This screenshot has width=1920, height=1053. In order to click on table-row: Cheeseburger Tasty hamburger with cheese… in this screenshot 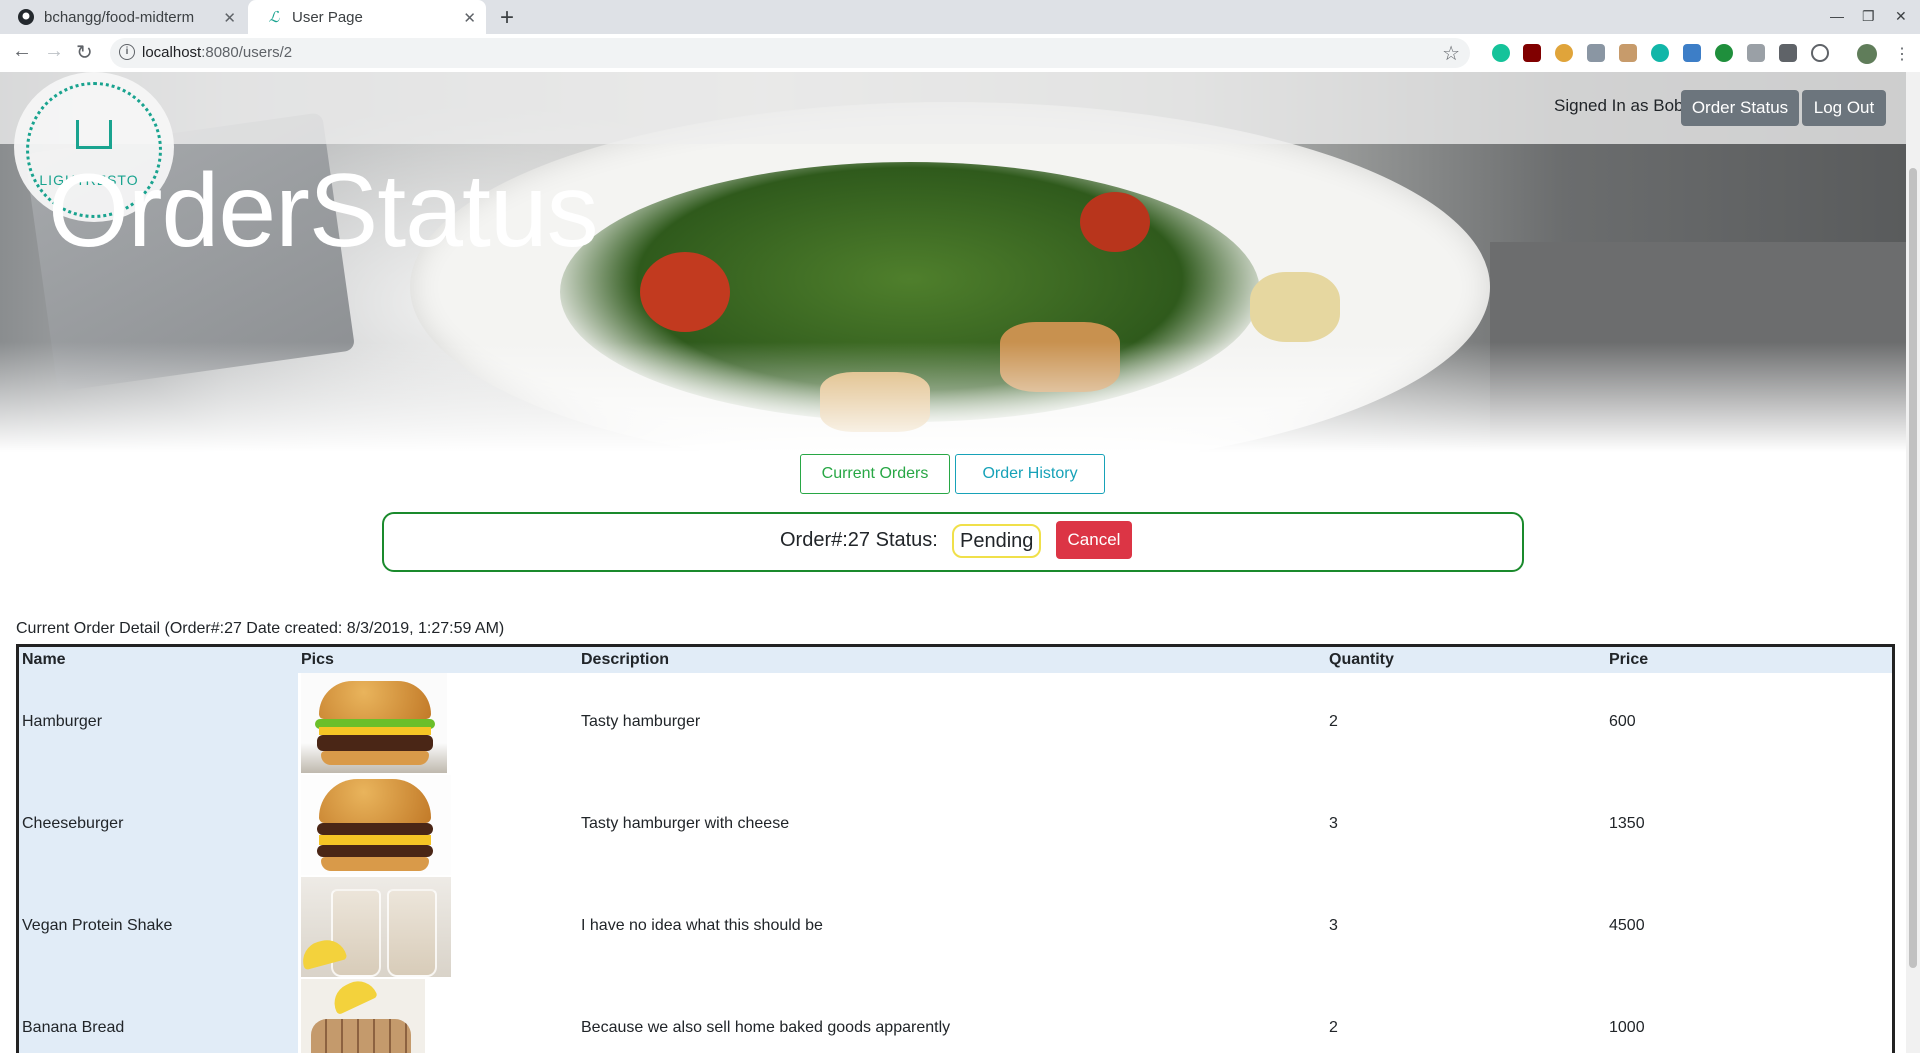, I will do `click(955, 826)`.